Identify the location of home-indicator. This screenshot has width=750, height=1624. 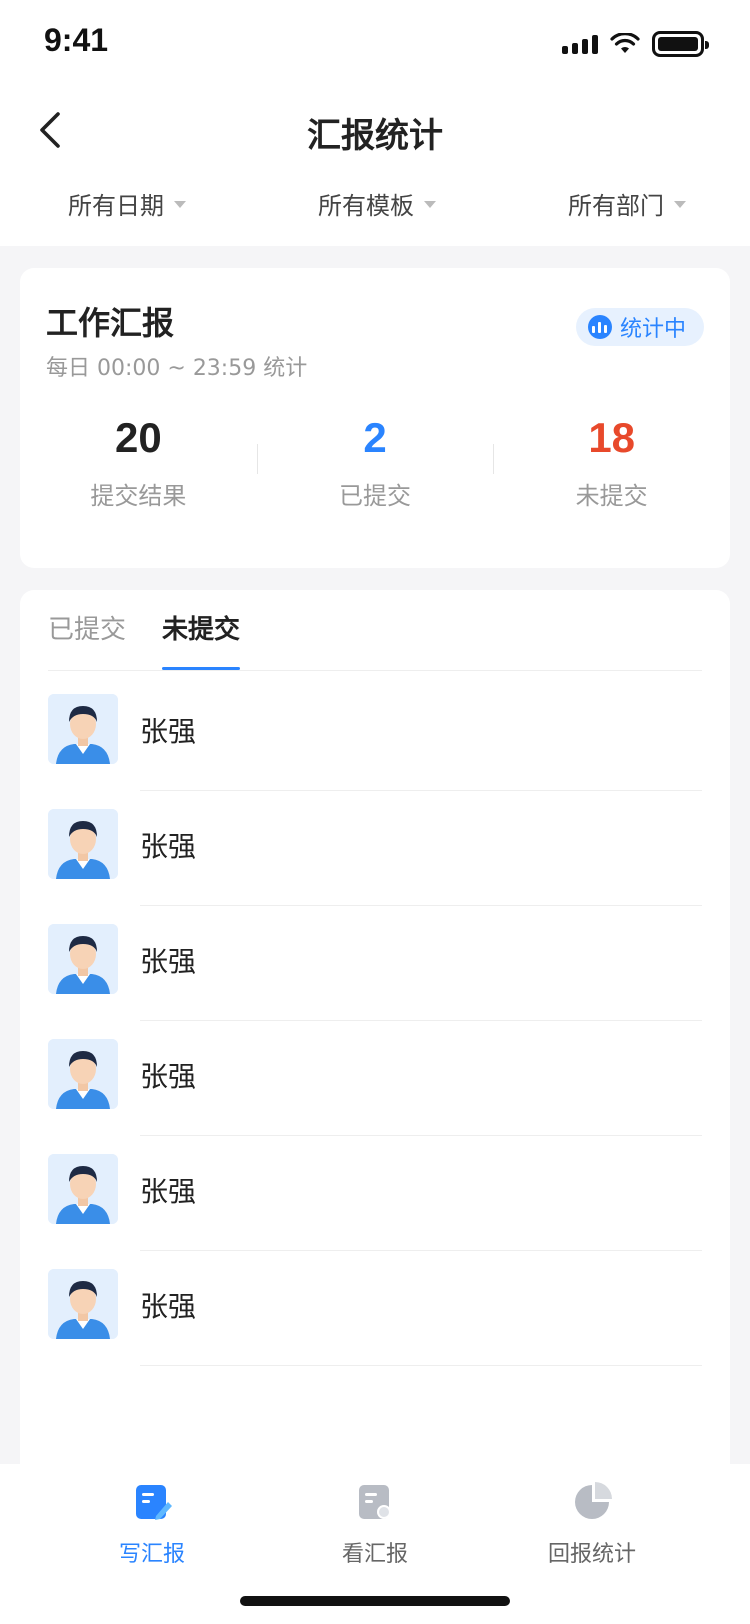
(375, 1601).